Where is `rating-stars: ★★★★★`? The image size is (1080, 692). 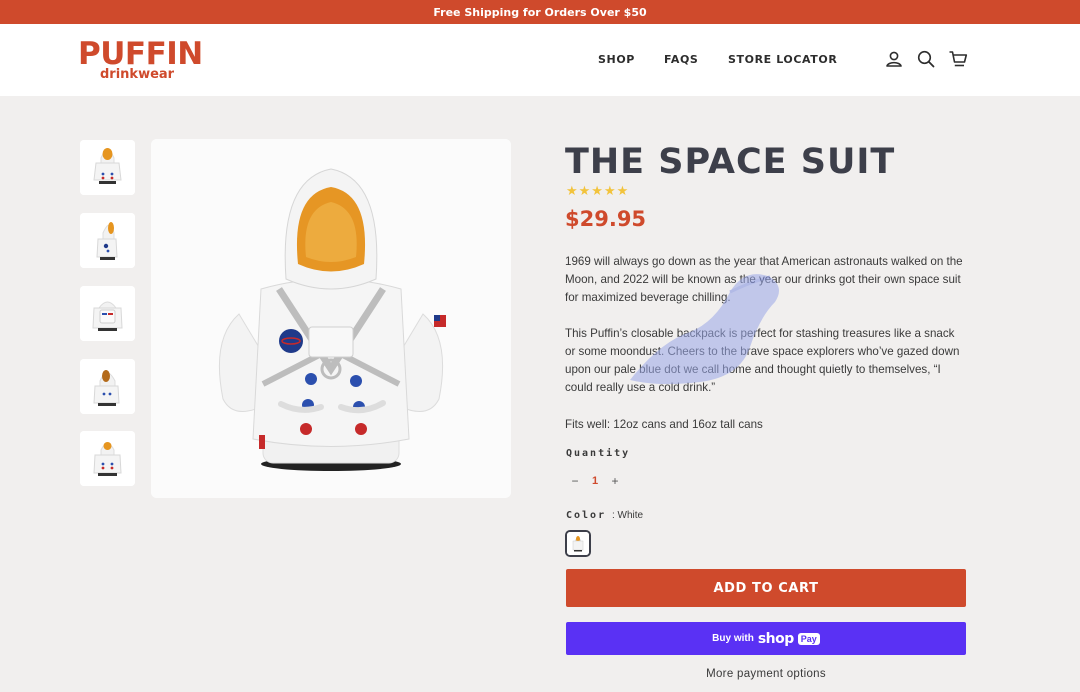 rating-stars: ★★★★★ is located at coordinates (597, 191).